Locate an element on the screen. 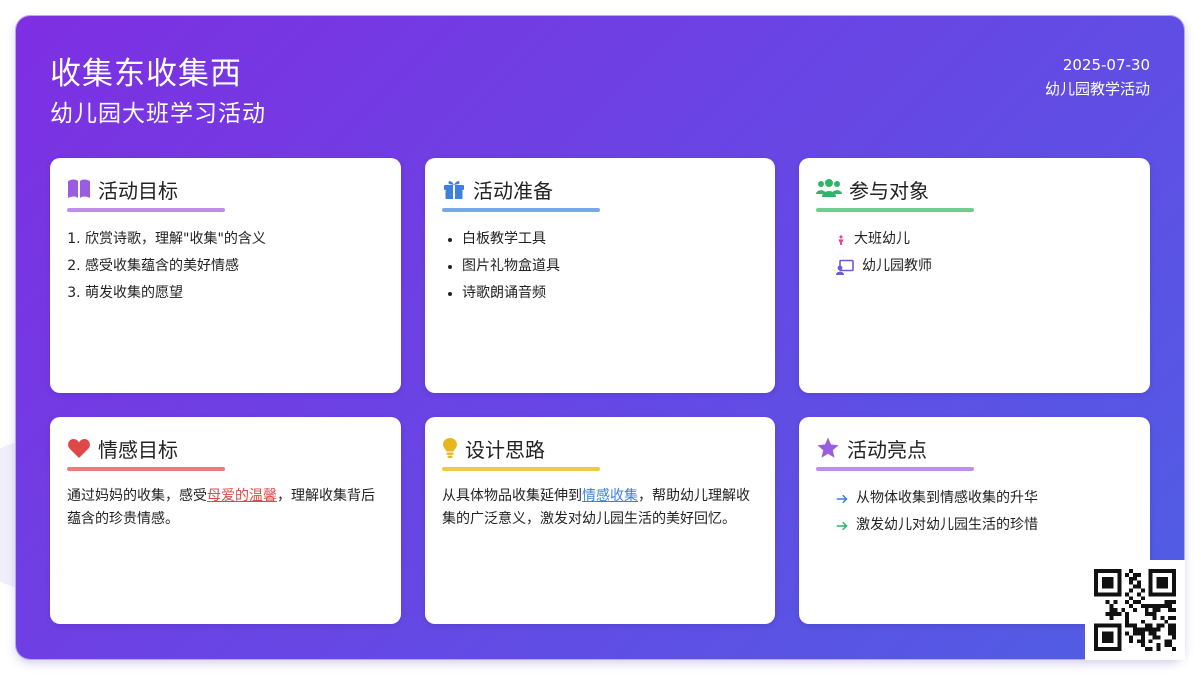 This screenshot has width=1200, height=675. prep-list: 白板教学工具 图片礼物盒道具 诗歌朗诵音频 is located at coordinates (600, 266).